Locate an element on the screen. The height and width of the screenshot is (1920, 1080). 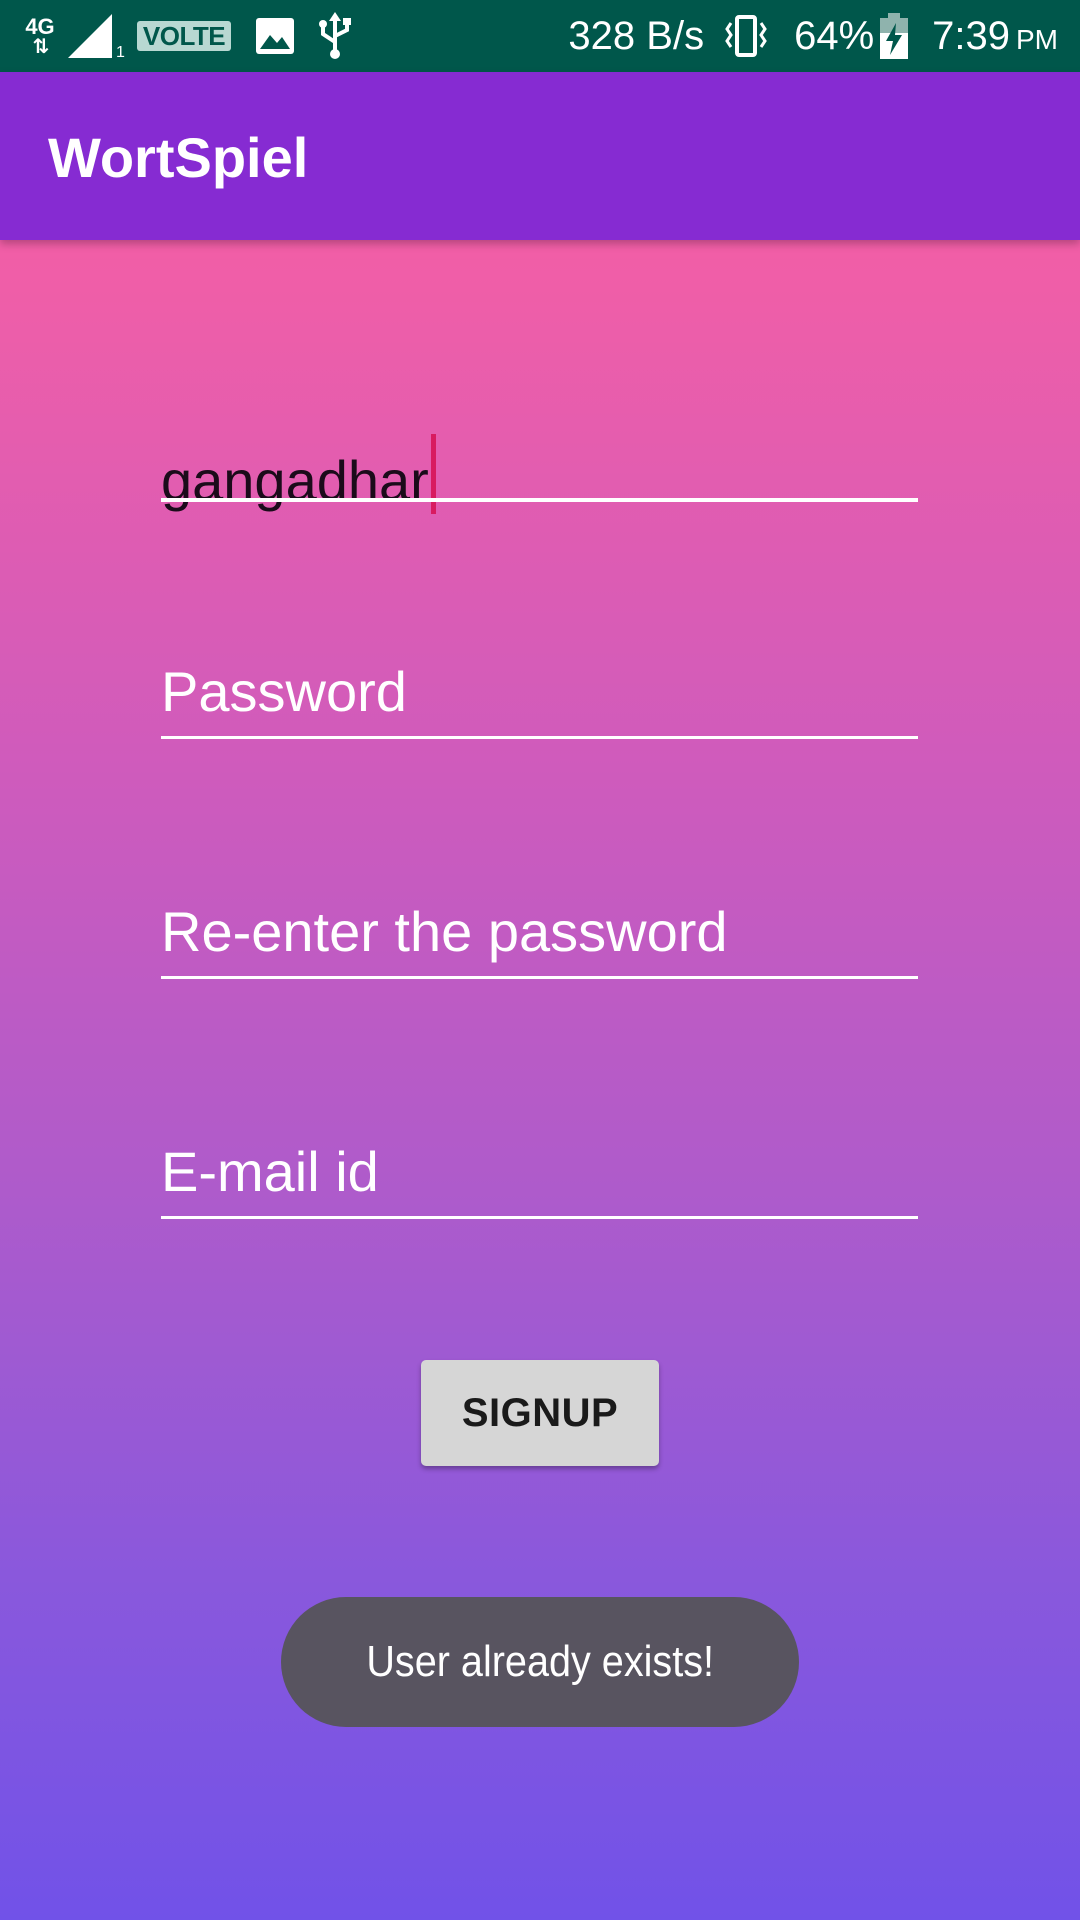
status-bar-right: 328 B/s 64% 7:39 PM is located at coordinates (813, 36).